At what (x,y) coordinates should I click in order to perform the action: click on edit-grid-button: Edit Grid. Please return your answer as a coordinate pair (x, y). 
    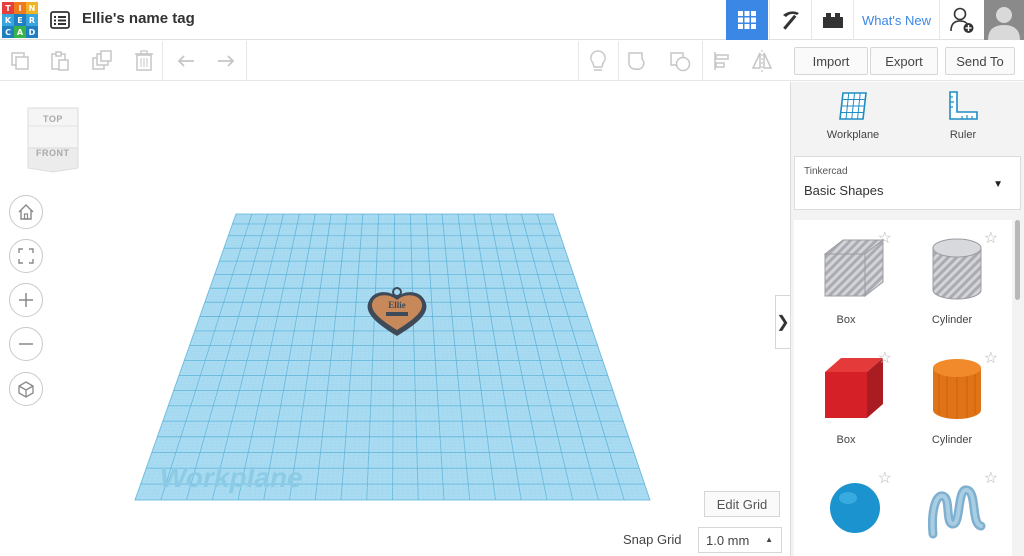
    Looking at the image, I should click on (742, 504).